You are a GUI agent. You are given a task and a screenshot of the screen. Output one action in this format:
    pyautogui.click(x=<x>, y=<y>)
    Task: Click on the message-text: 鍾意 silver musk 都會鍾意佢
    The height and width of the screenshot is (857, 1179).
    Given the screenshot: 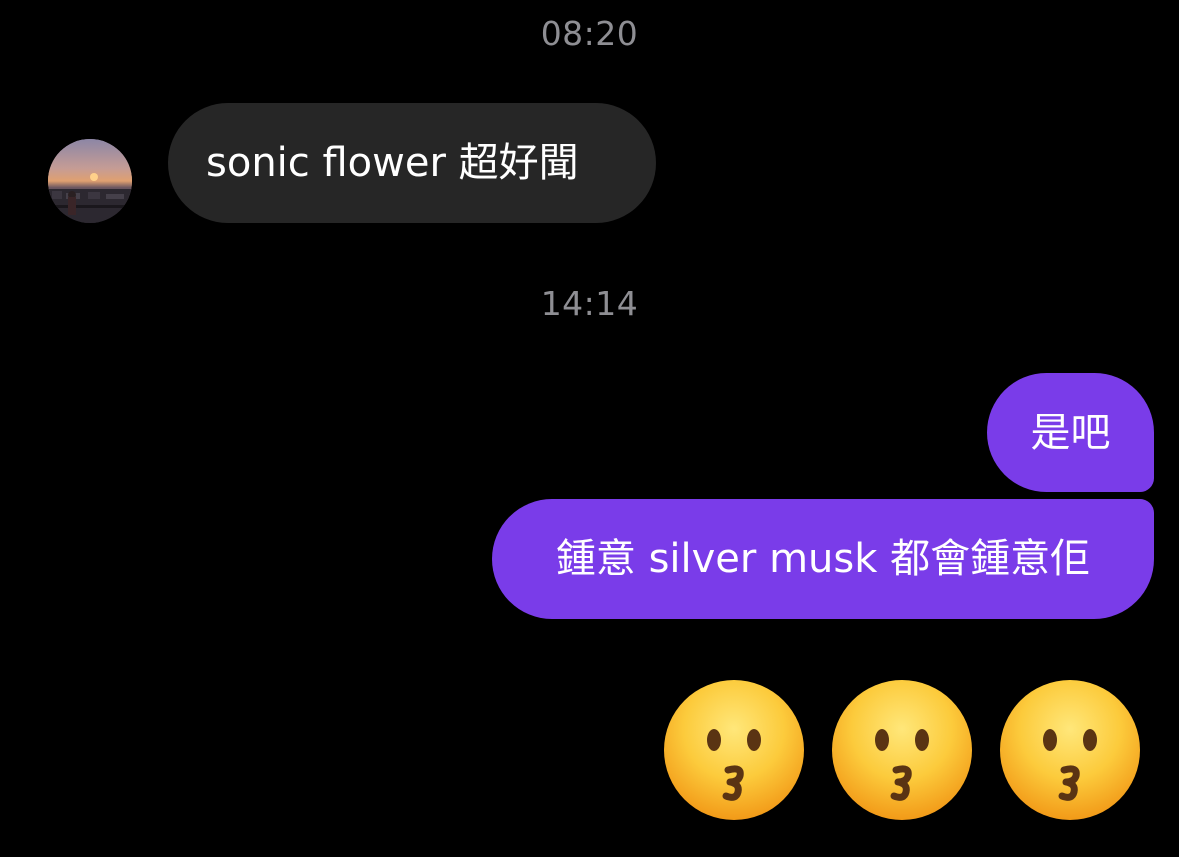 What is the action you would take?
    pyautogui.click(x=823, y=559)
    